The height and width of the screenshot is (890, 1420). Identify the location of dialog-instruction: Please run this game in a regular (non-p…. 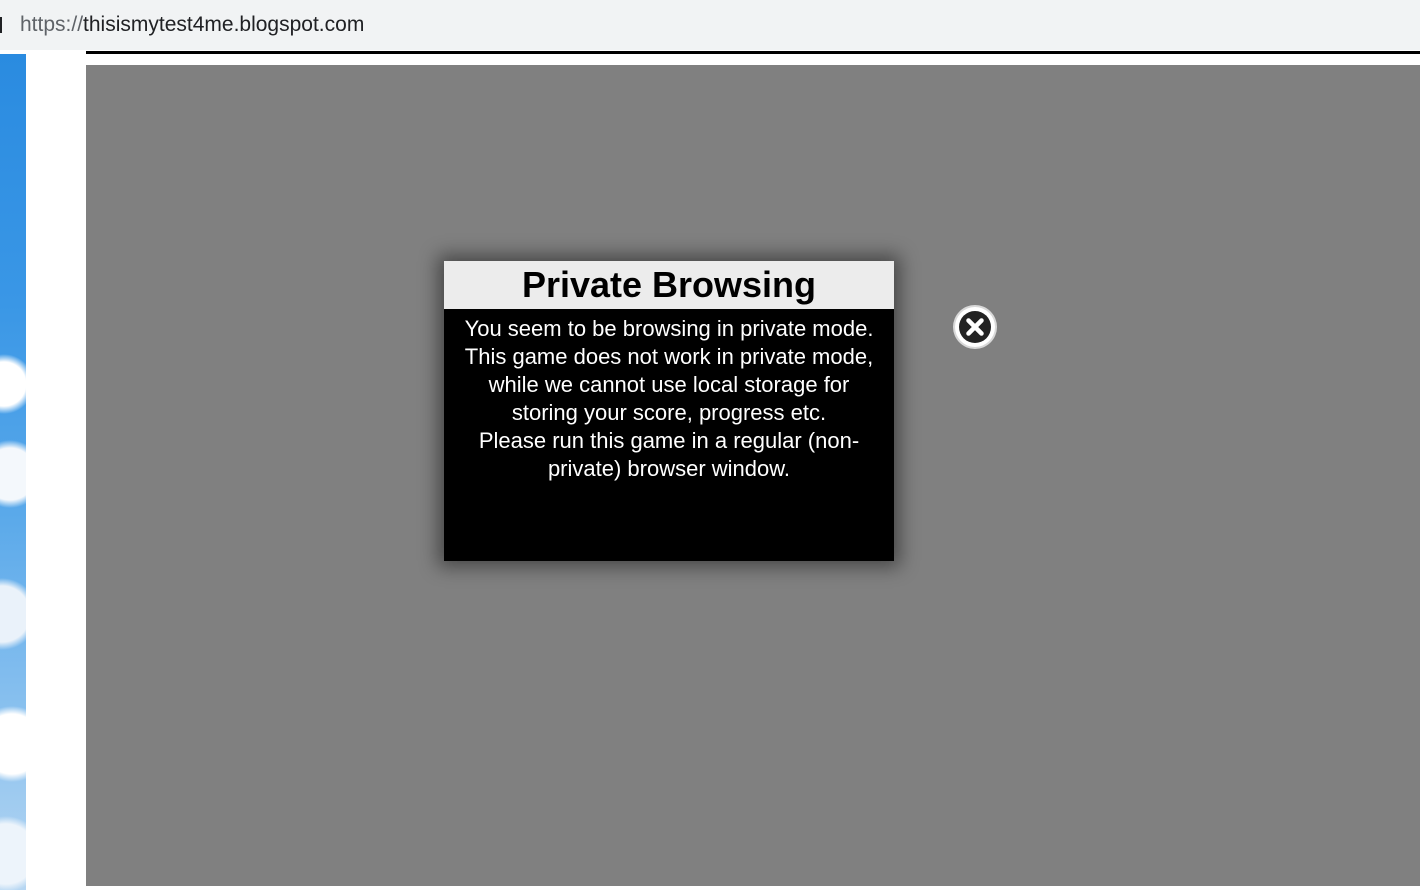
(669, 454).